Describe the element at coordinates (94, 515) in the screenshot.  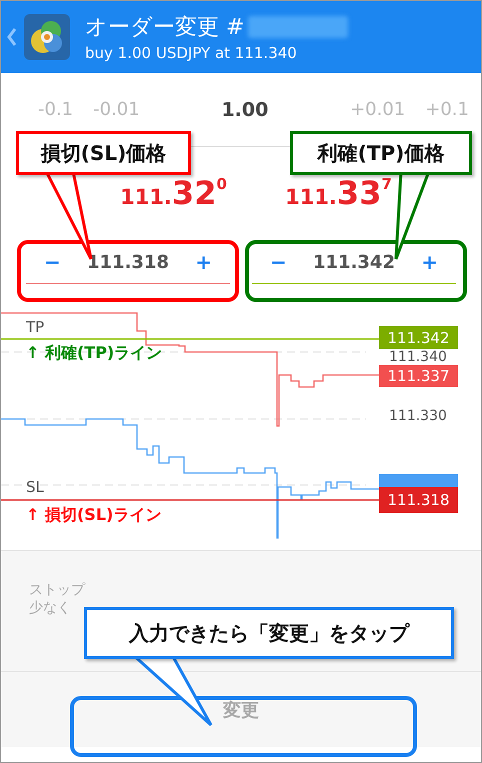
I see `line-annotation: ↑ 損切(SL)ライン` at that location.